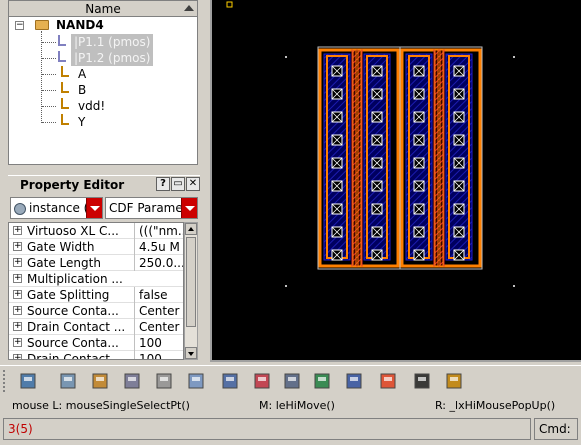 The width and height of the screenshot is (581, 445). I want to click on instance-filter-combo: instance (, so click(56, 208).